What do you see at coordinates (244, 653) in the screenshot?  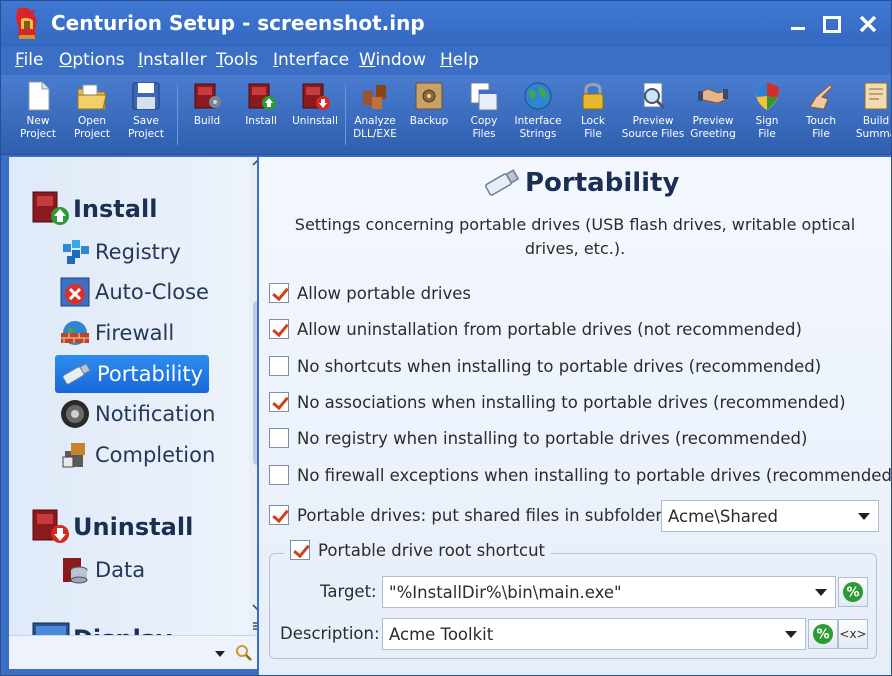 I see `search-icon` at bounding box center [244, 653].